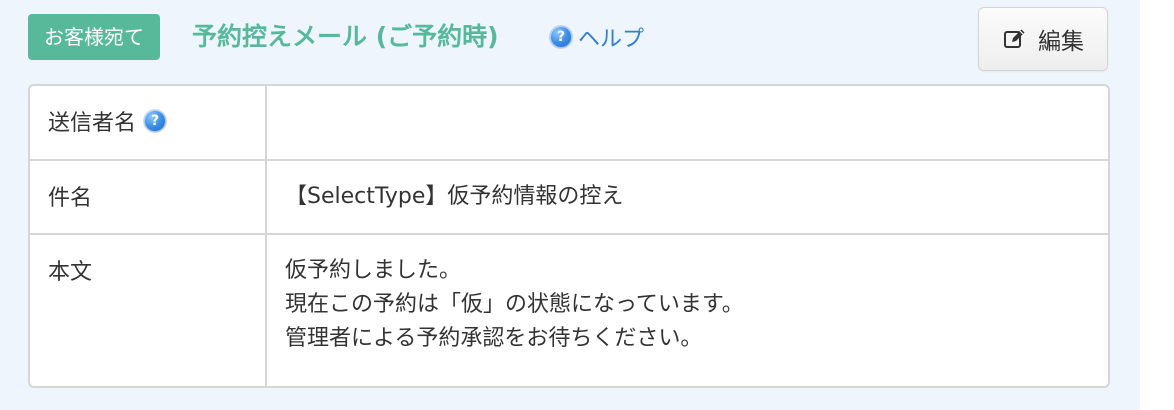 Image resolution: width=1174 pixels, height=410 pixels. Describe the element at coordinates (611, 39) in the screenshot. I see `help-label: ヘルプ` at that location.